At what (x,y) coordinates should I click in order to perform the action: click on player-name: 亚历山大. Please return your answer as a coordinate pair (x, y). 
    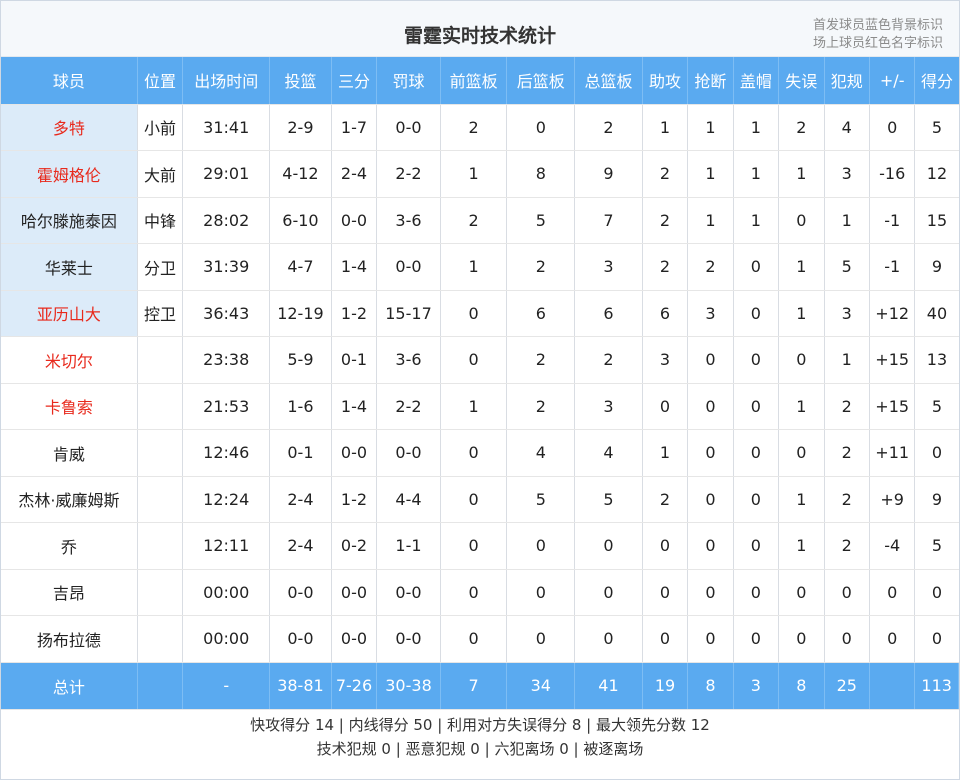
    Looking at the image, I should click on (69, 313).